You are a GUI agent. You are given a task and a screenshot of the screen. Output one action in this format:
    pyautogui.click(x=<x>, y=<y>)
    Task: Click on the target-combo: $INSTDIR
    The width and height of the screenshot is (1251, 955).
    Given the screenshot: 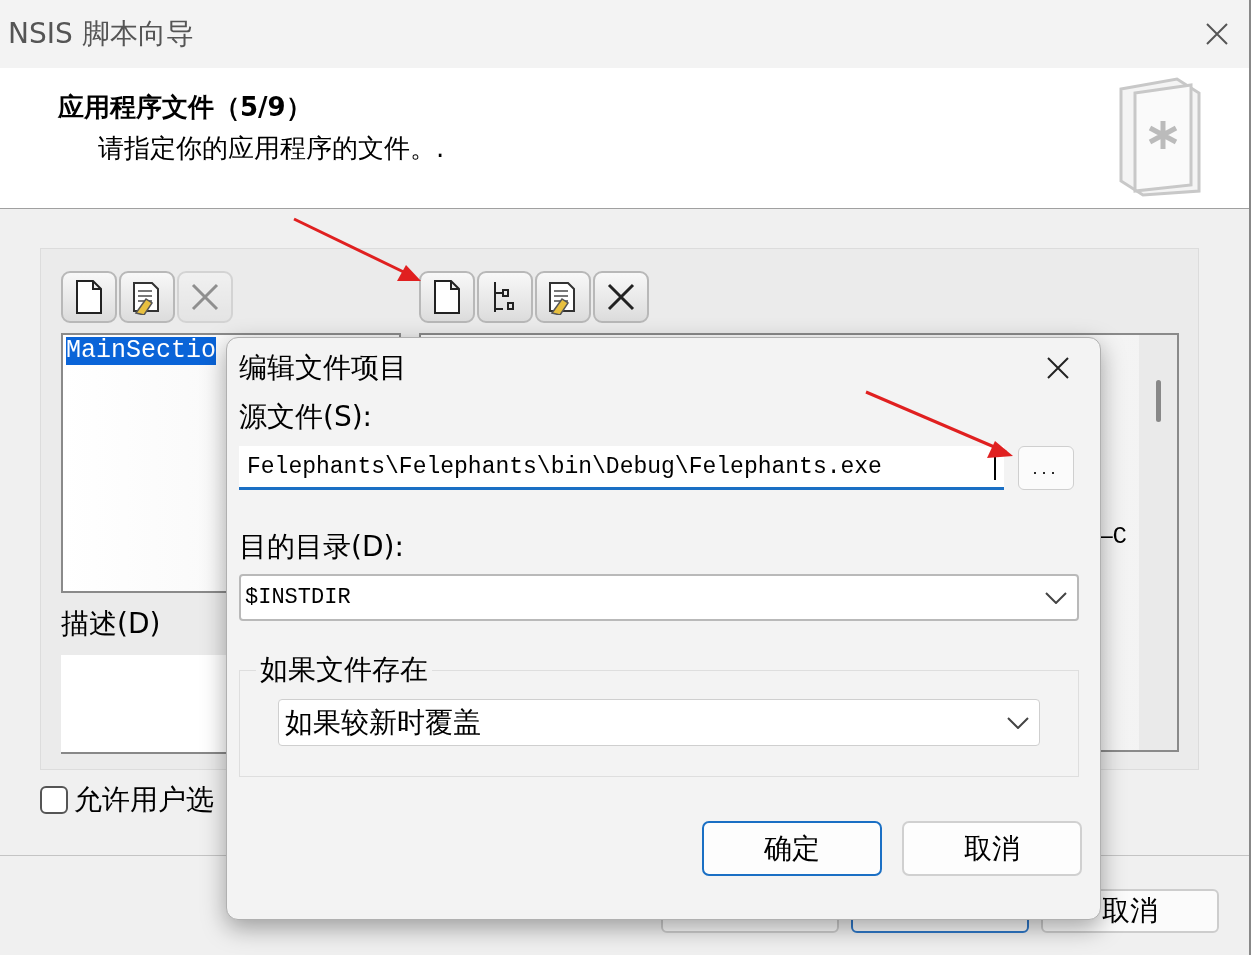 What is the action you would take?
    pyautogui.click(x=659, y=597)
    